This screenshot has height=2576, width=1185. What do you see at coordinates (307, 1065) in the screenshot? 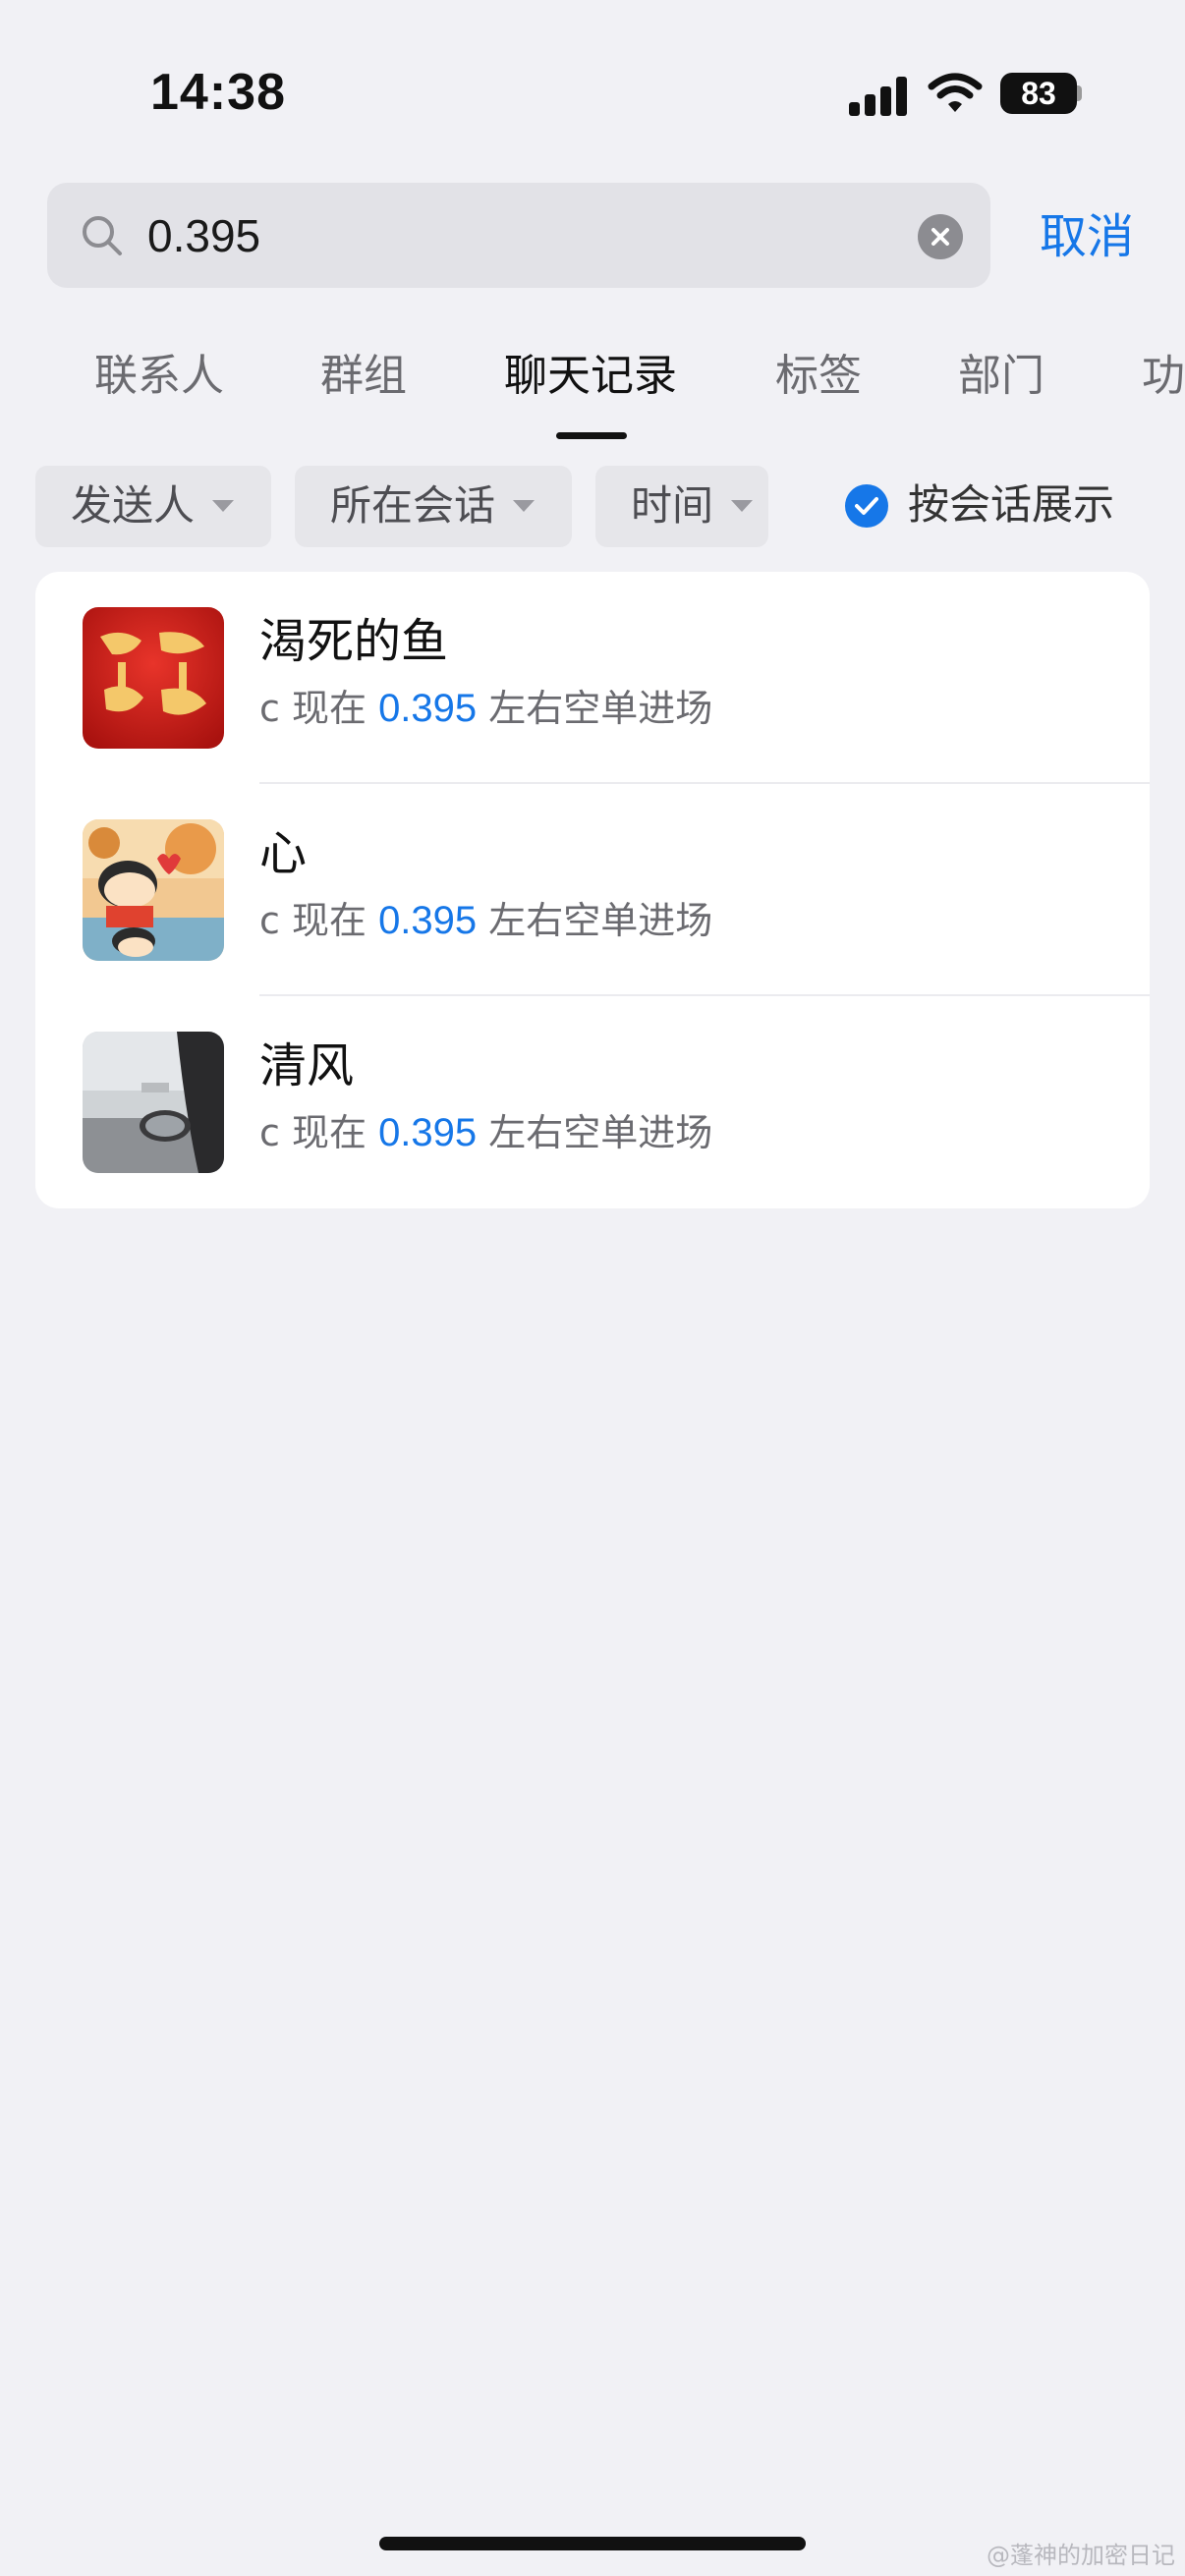
I see `result-name: 清风` at bounding box center [307, 1065].